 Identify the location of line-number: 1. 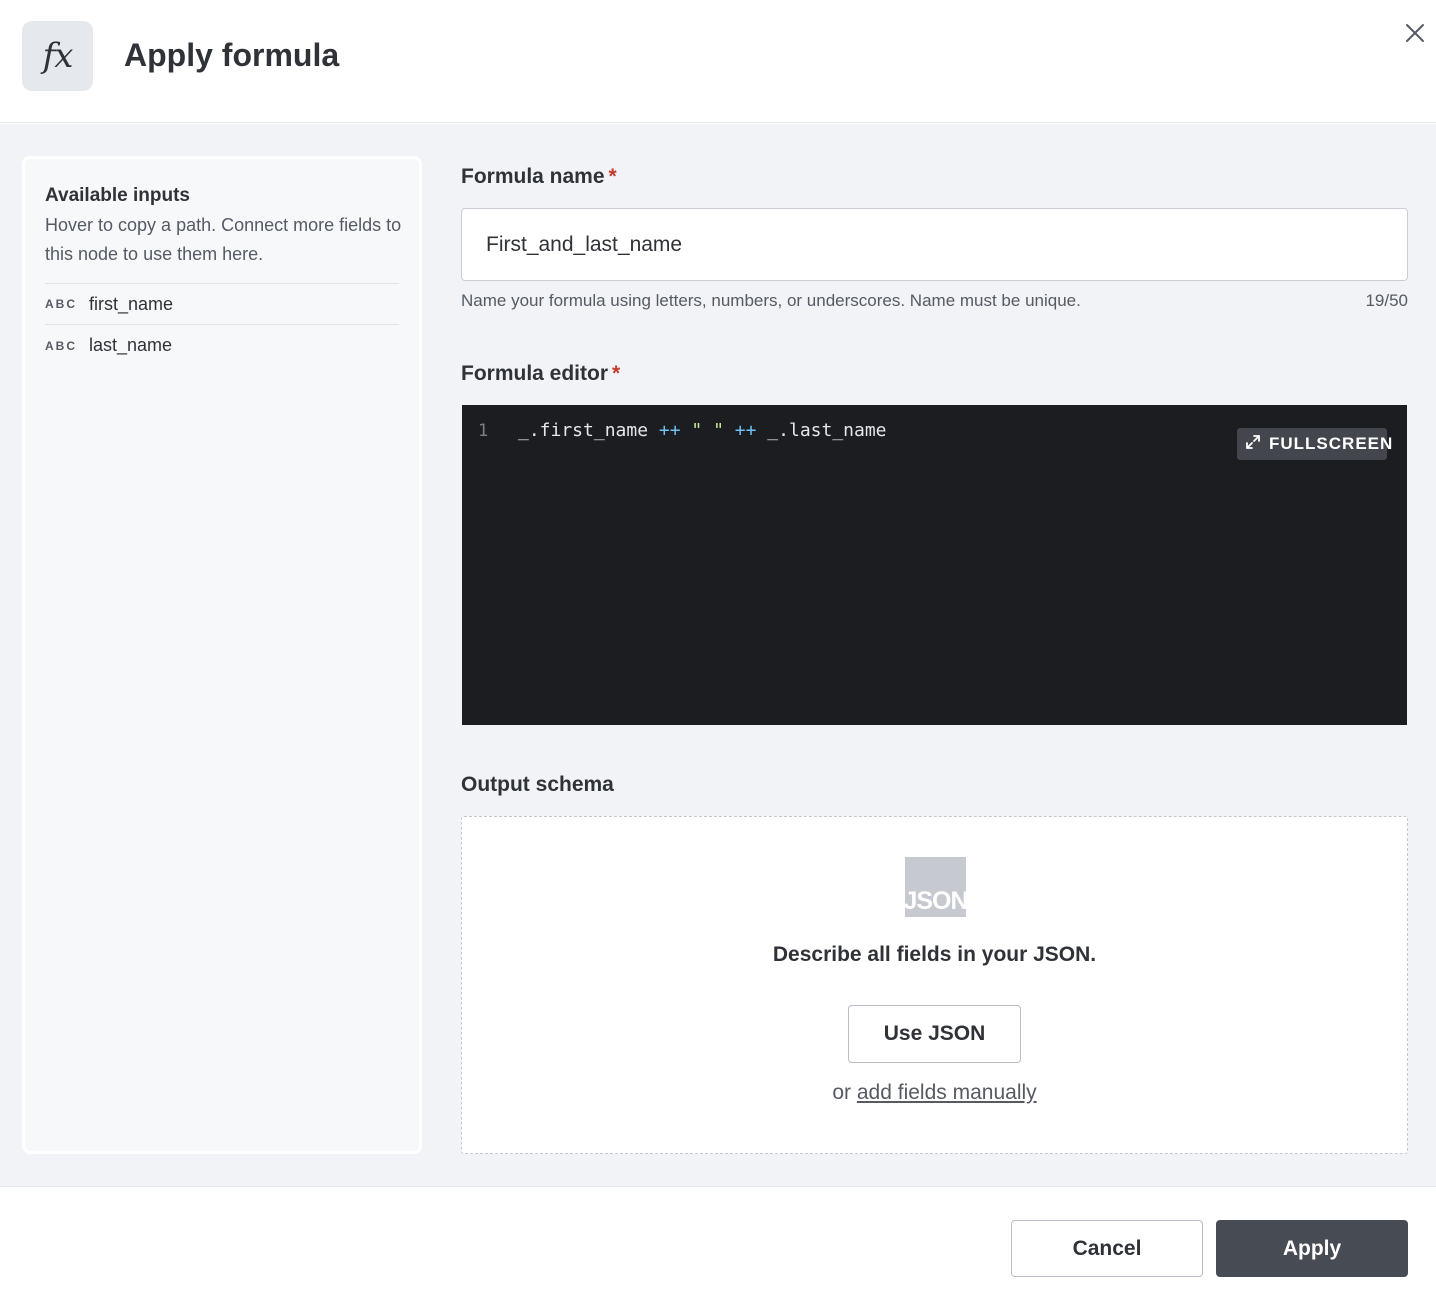
(483, 431).